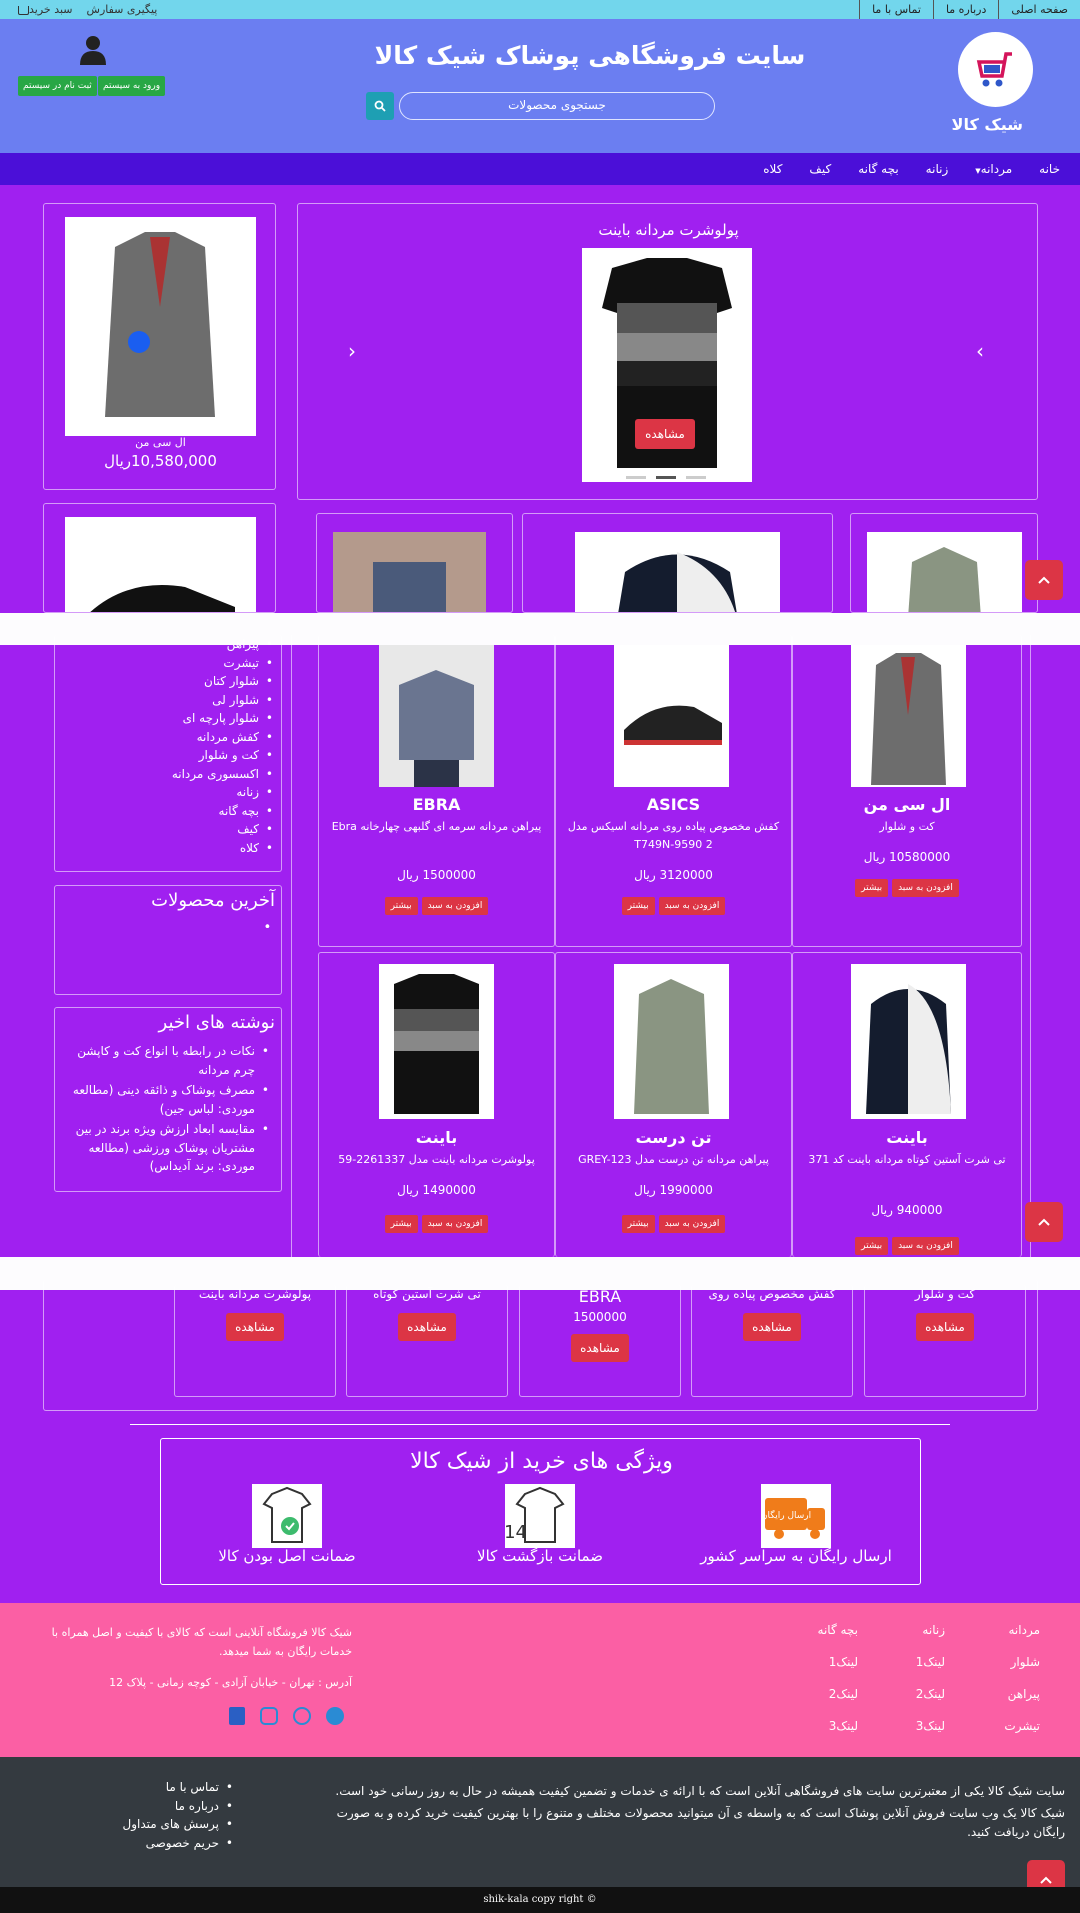 The image size is (1080, 1913). I want to click on category-item: شلوار پارچه ای, so click(223, 718).